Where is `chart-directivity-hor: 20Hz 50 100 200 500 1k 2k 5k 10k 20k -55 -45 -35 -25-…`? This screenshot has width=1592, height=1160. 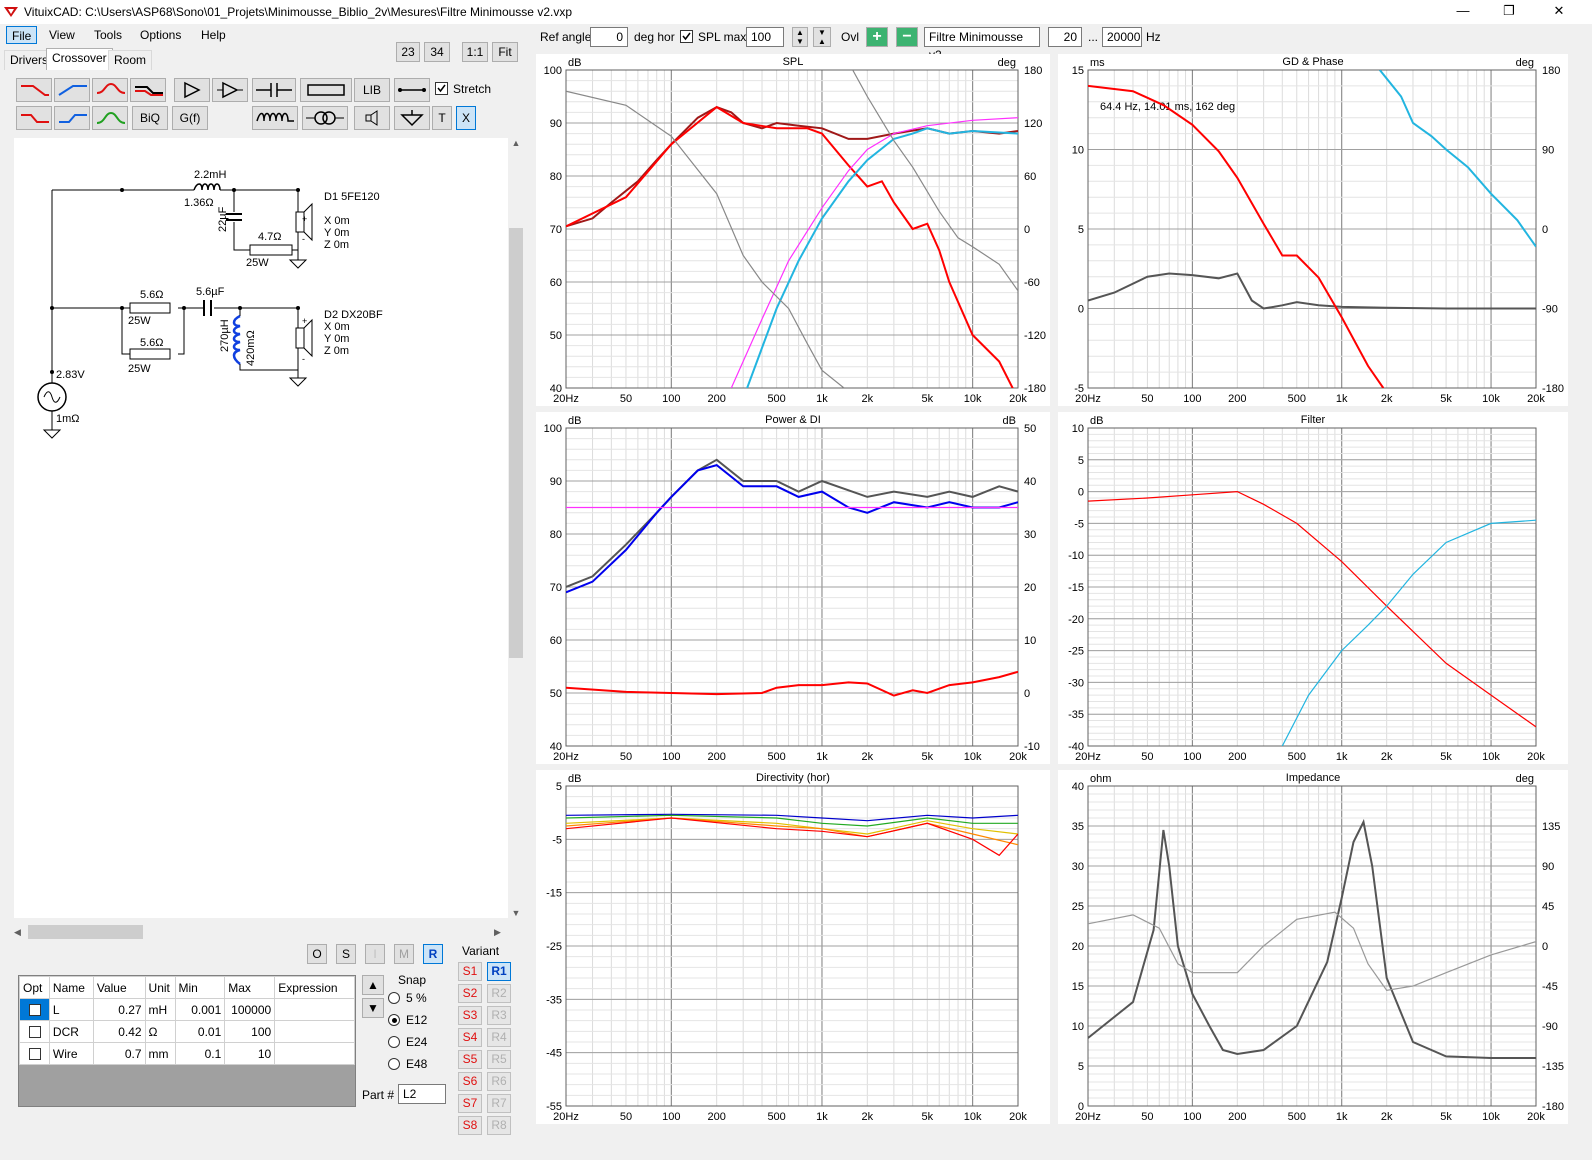 chart-directivity-hor: 20Hz 50 100 200 500 1k 2k 5k 10k 20k -55 -45 -35 -25-… is located at coordinates (793, 947).